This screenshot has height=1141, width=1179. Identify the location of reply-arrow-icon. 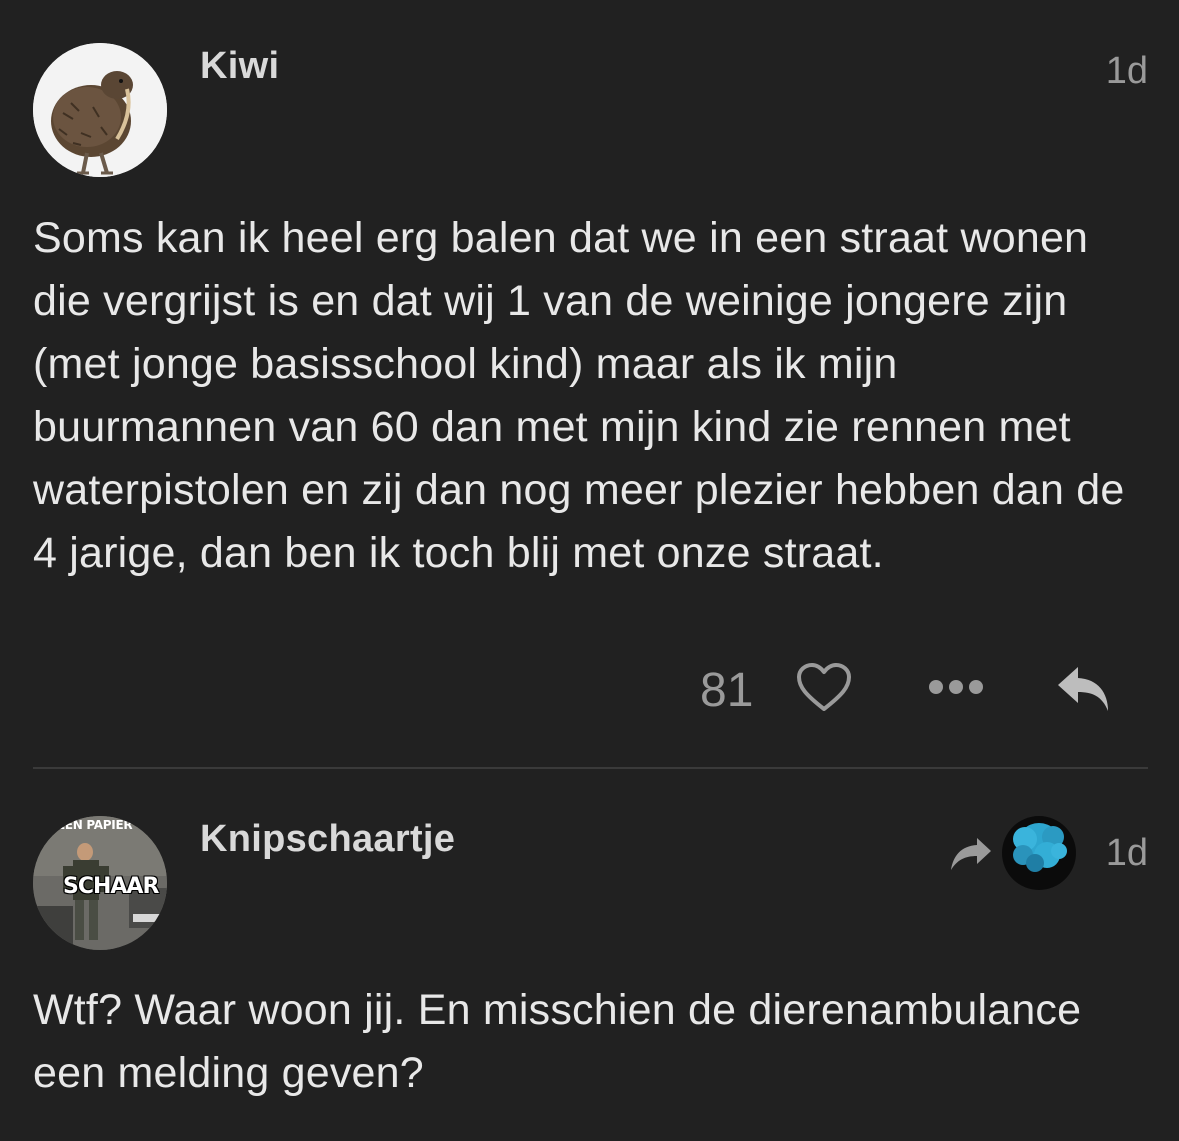
(1084, 691).